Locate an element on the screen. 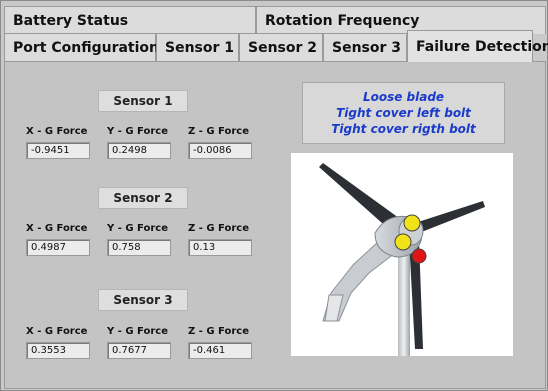  tab-label: Failure Detection is located at coordinates (482, 46).